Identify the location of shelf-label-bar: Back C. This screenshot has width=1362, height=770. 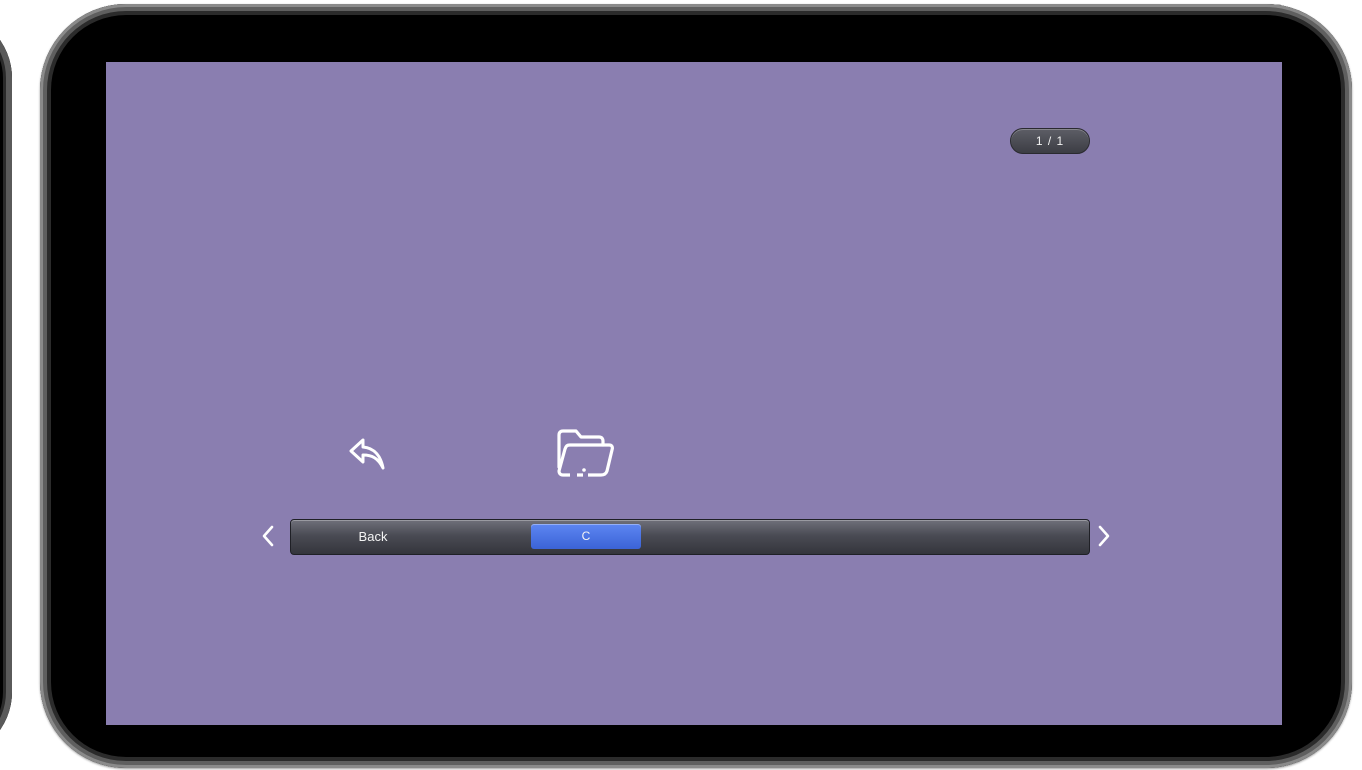
(690, 537).